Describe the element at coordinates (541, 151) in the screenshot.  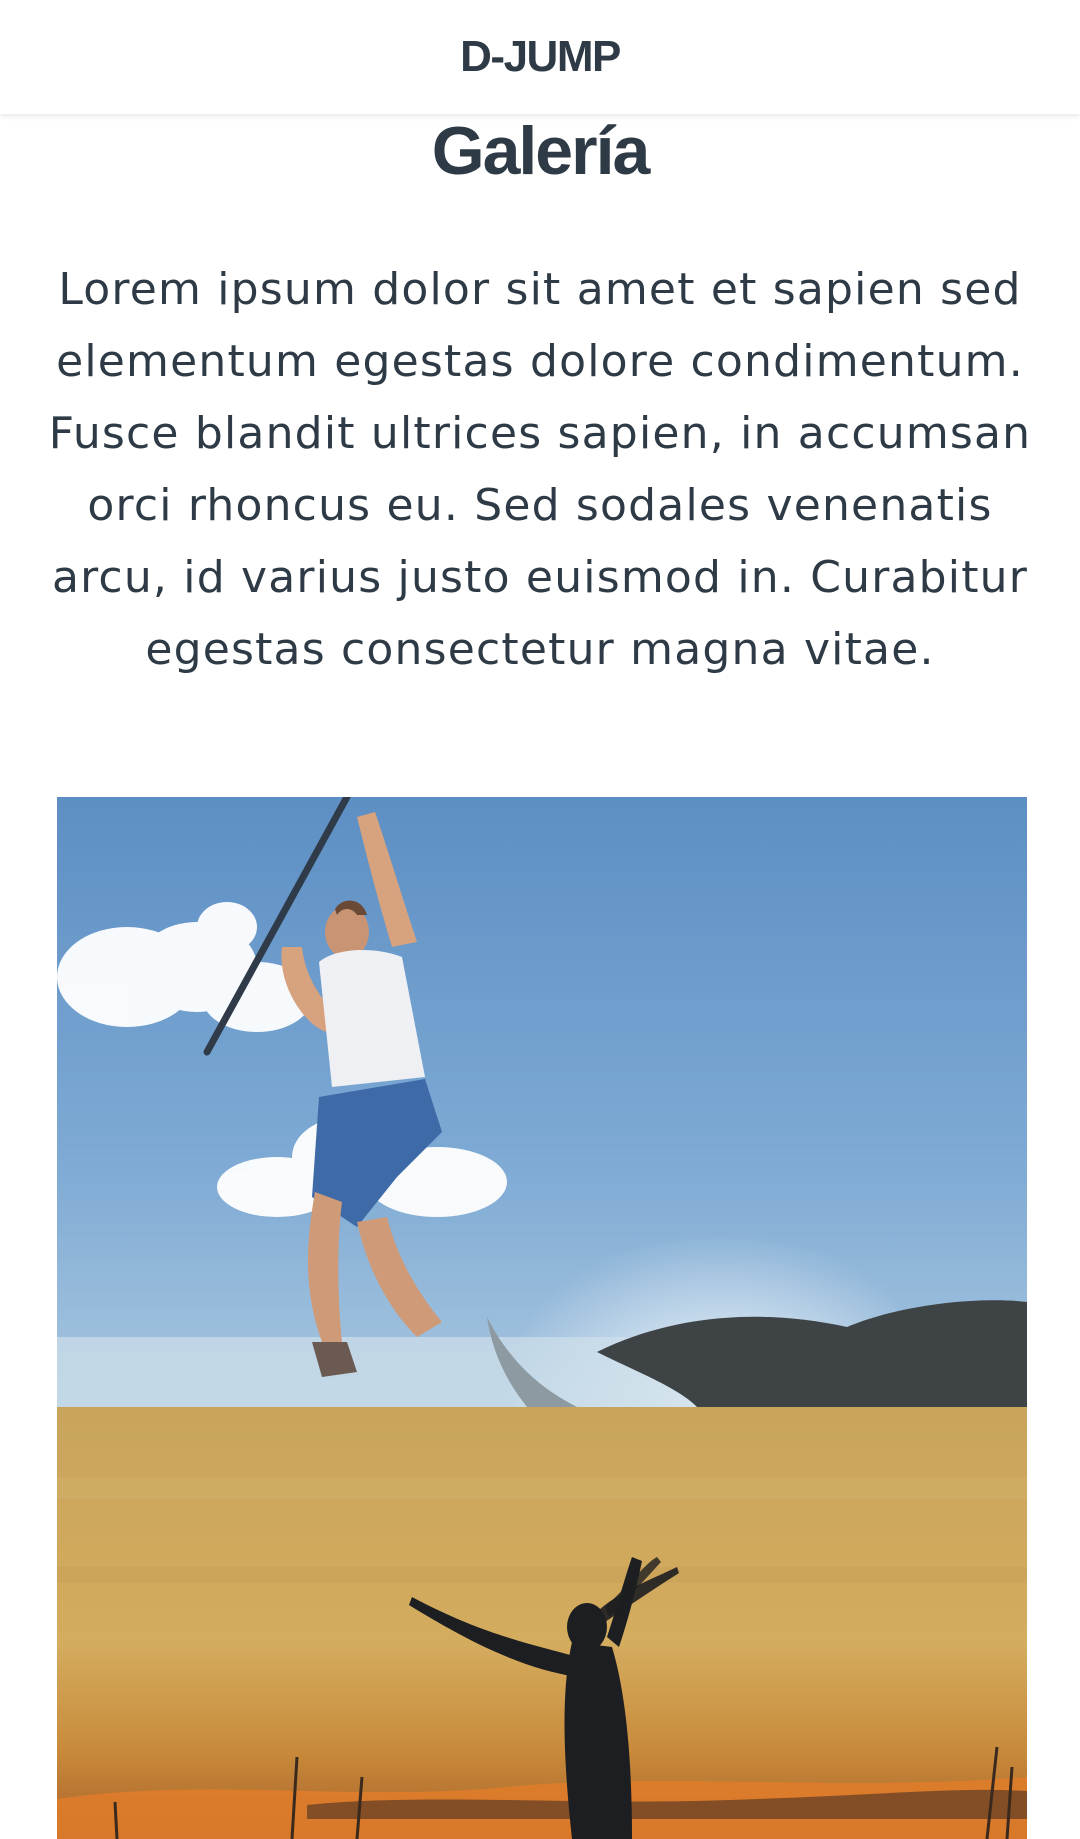
I see `page-title: Galería` at that location.